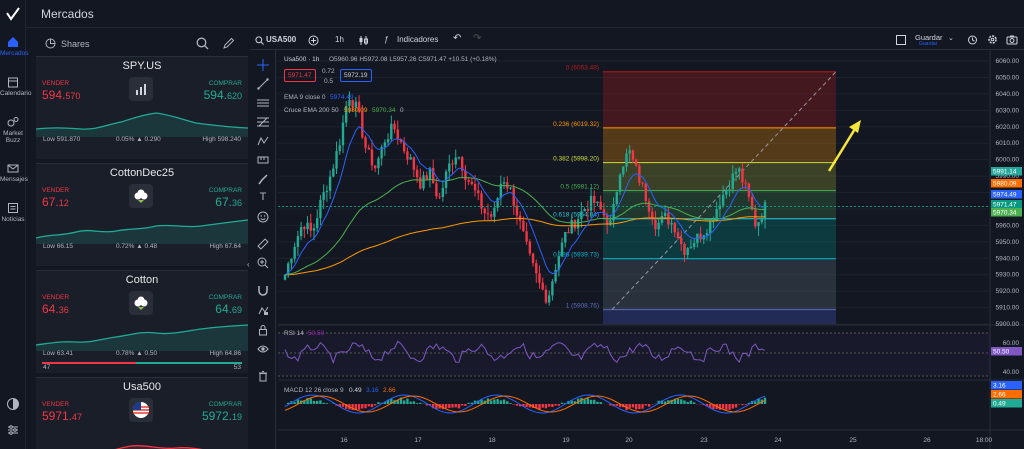 This screenshot has height=449, width=1024. What do you see at coordinates (372, 390) in the screenshot?
I see `macd-value-2: 3.16` at bounding box center [372, 390].